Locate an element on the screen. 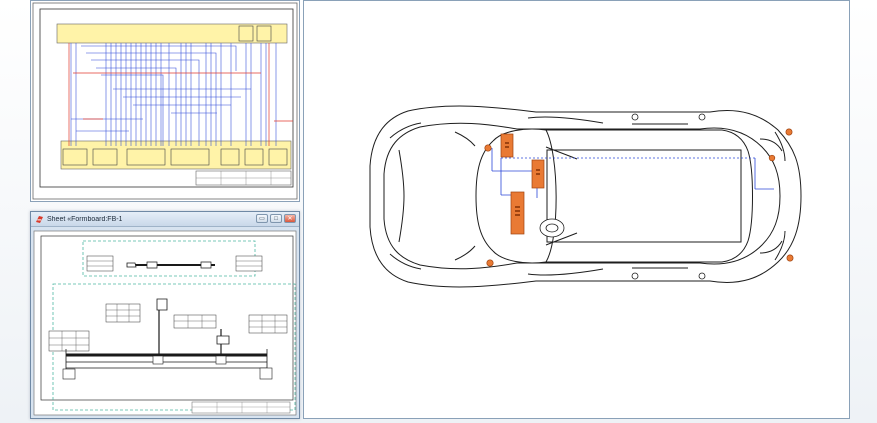  formboard-window-title: Sheet «Formboard:FB-1 is located at coordinates (85, 219).